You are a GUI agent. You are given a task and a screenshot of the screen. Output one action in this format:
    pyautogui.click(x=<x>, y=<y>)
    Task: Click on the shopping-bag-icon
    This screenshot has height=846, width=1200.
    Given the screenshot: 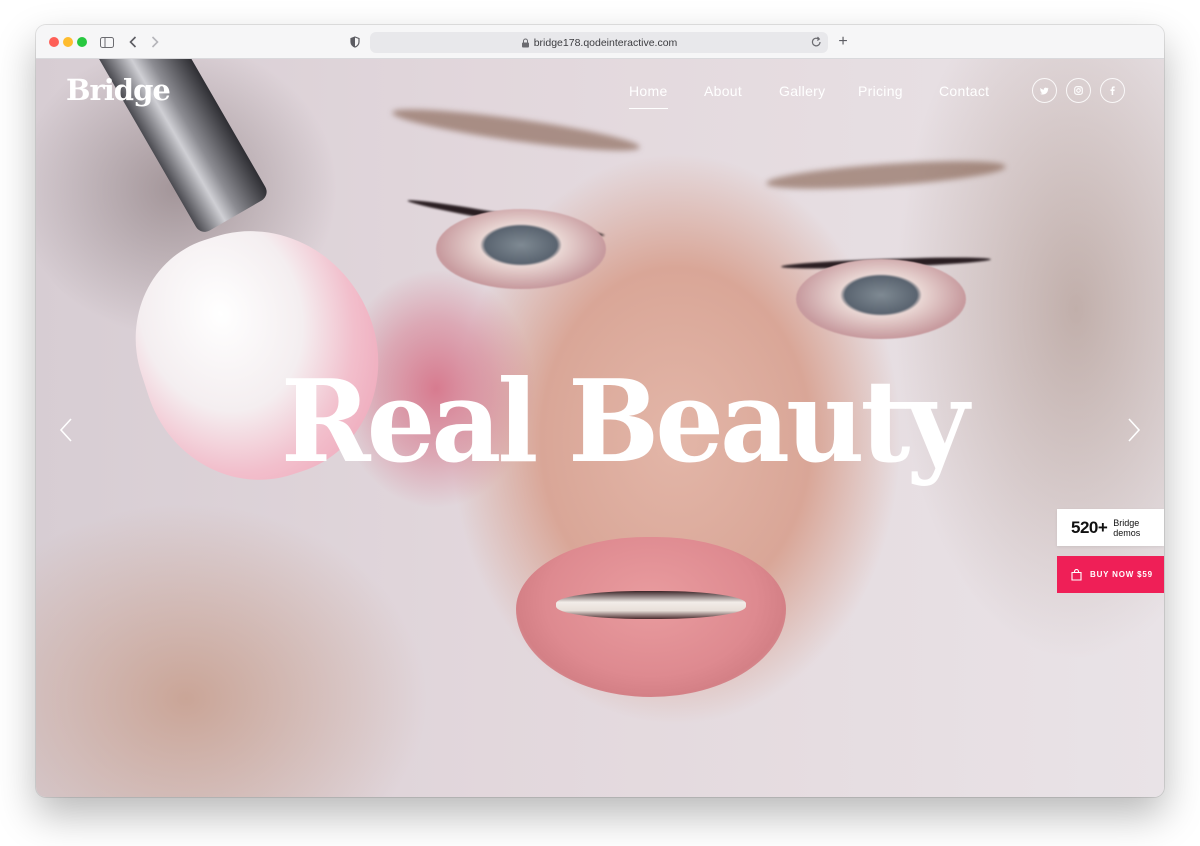 What is the action you would take?
    pyautogui.click(x=1076, y=574)
    